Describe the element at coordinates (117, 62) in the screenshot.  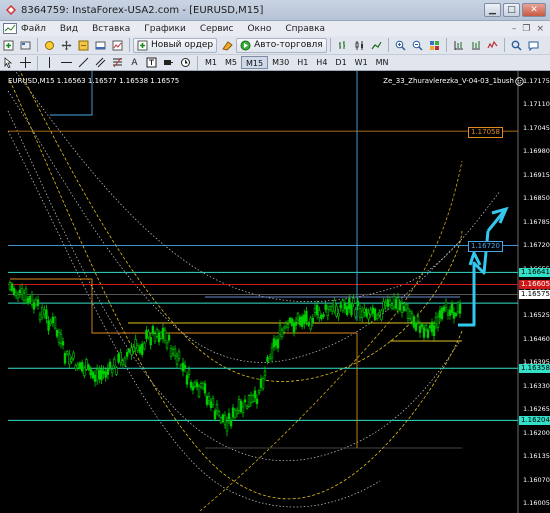
I see `fibonacci-tool` at that location.